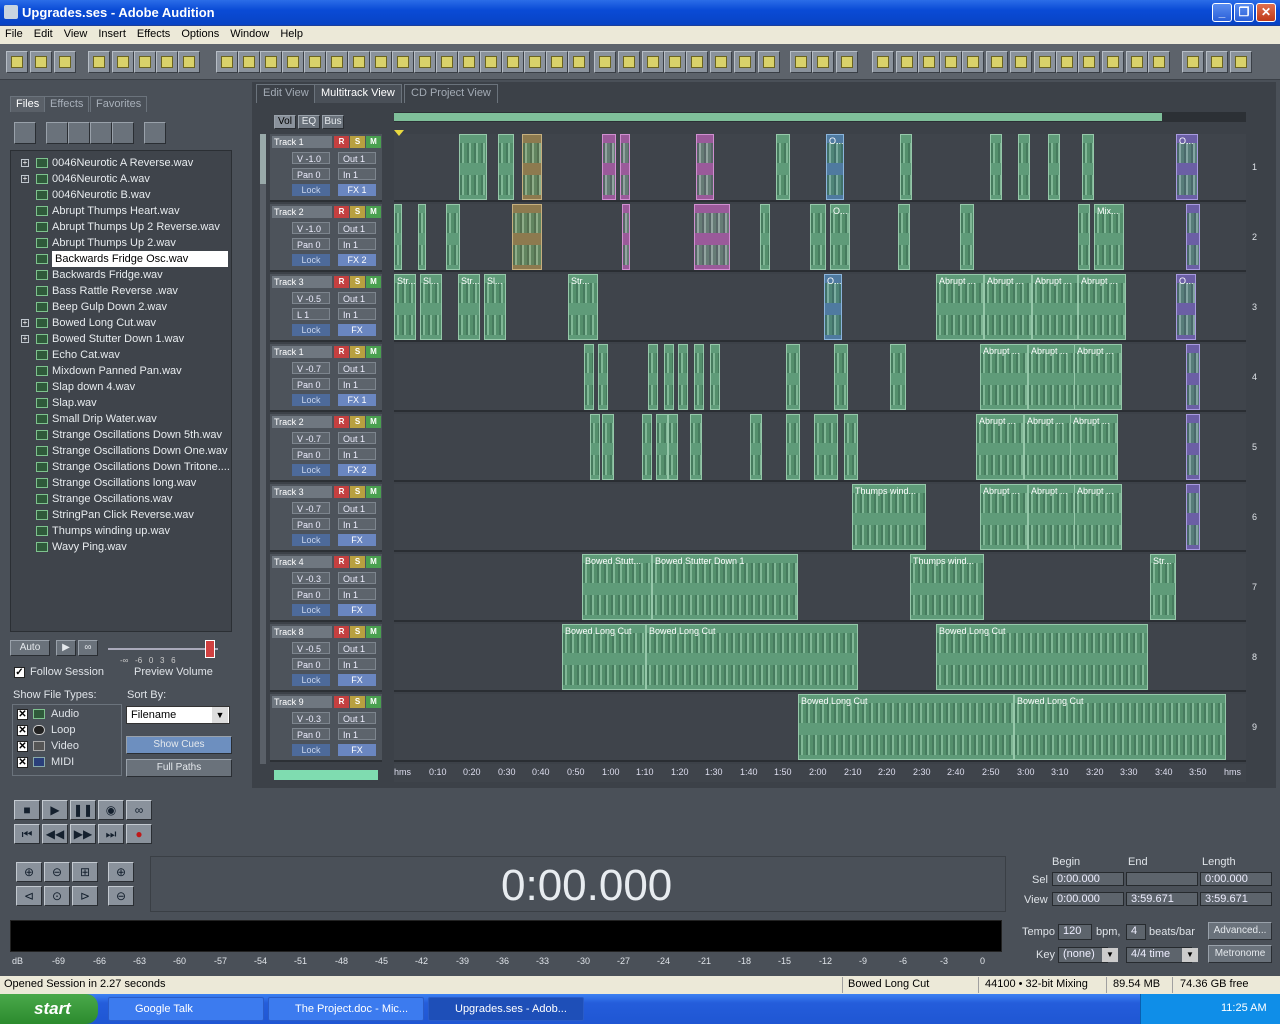  I want to click on loop-preview-icon: ∞, so click(88, 648).